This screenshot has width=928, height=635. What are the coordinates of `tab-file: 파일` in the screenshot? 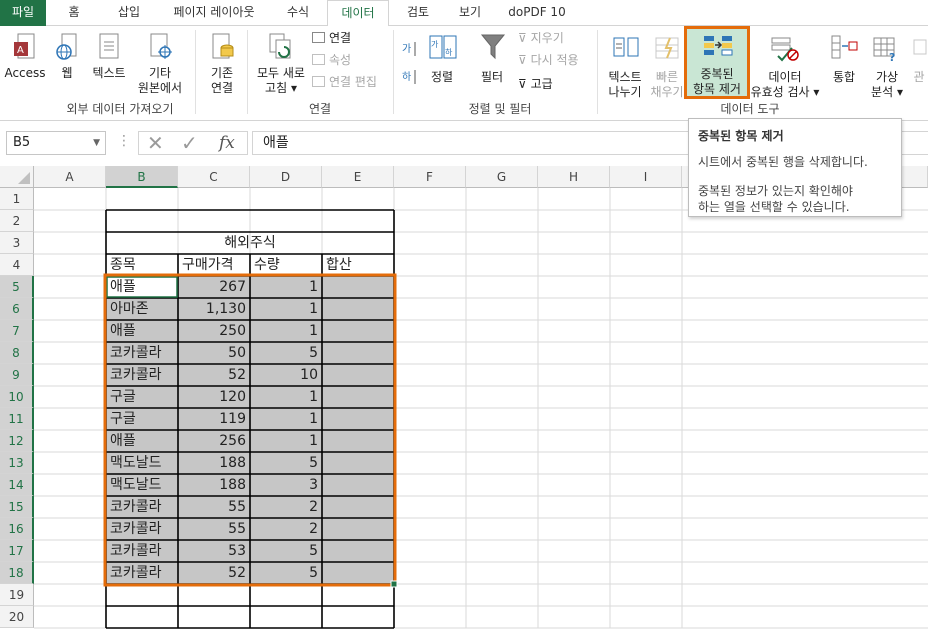 It's located at (23, 13).